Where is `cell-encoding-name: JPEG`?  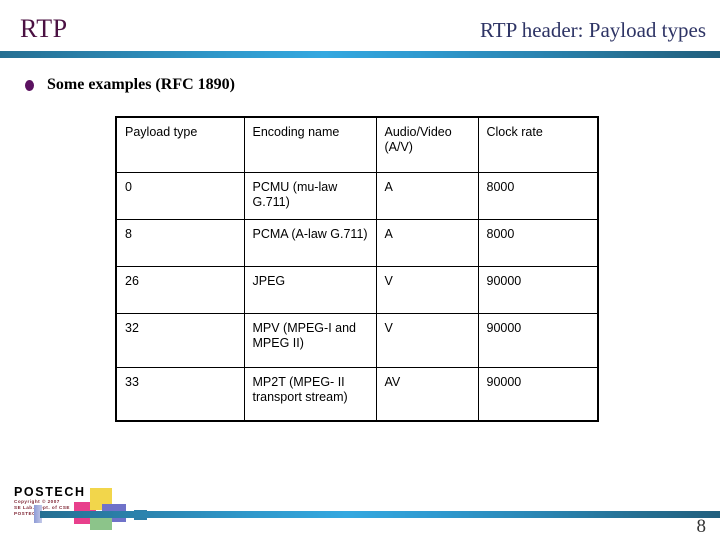 cell-encoding-name: JPEG is located at coordinates (310, 289).